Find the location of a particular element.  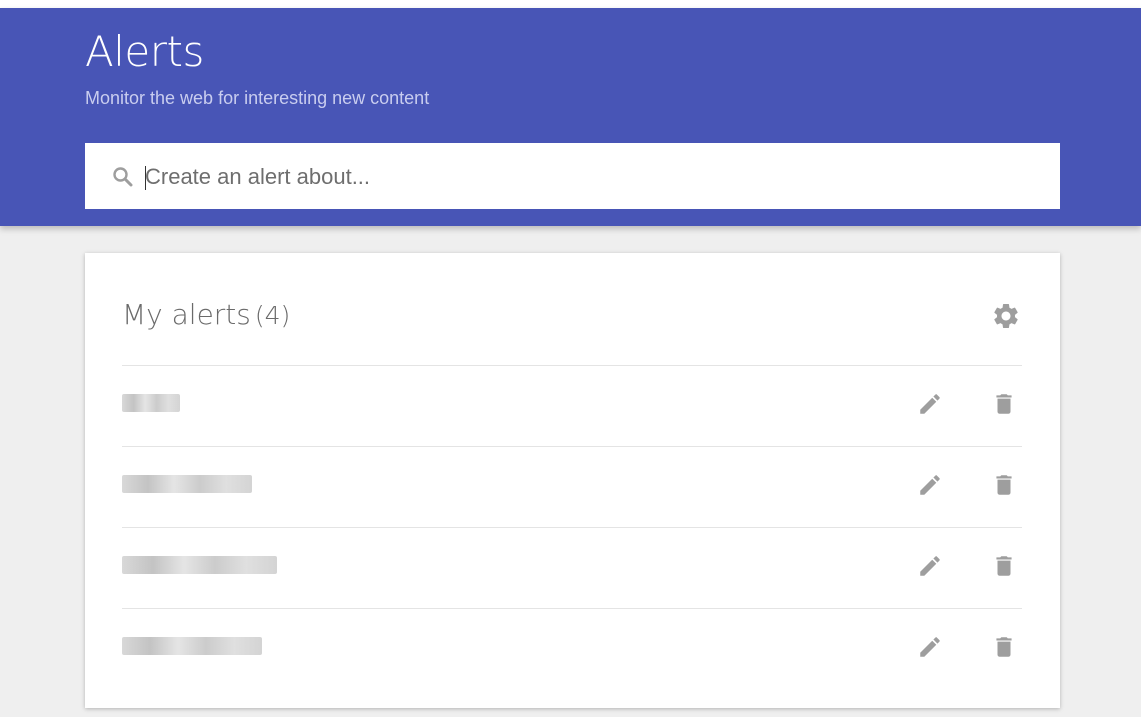

my-alerts-title: My alerts is located at coordinates (186, 314).